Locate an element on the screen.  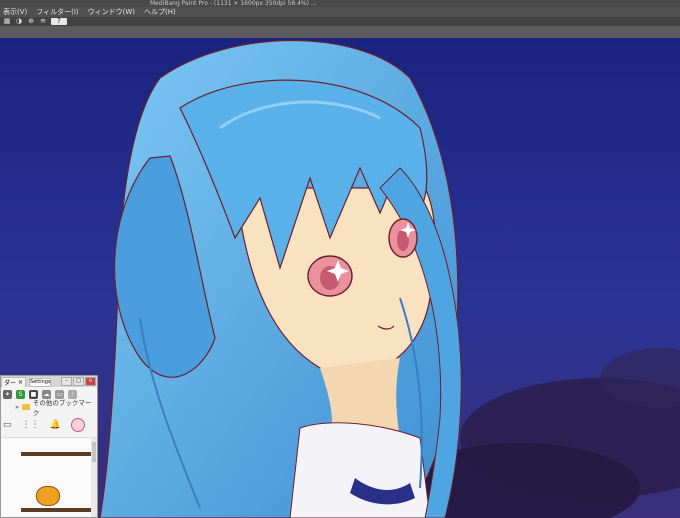
evernote-icon: S is located at coordinates (20, 394).